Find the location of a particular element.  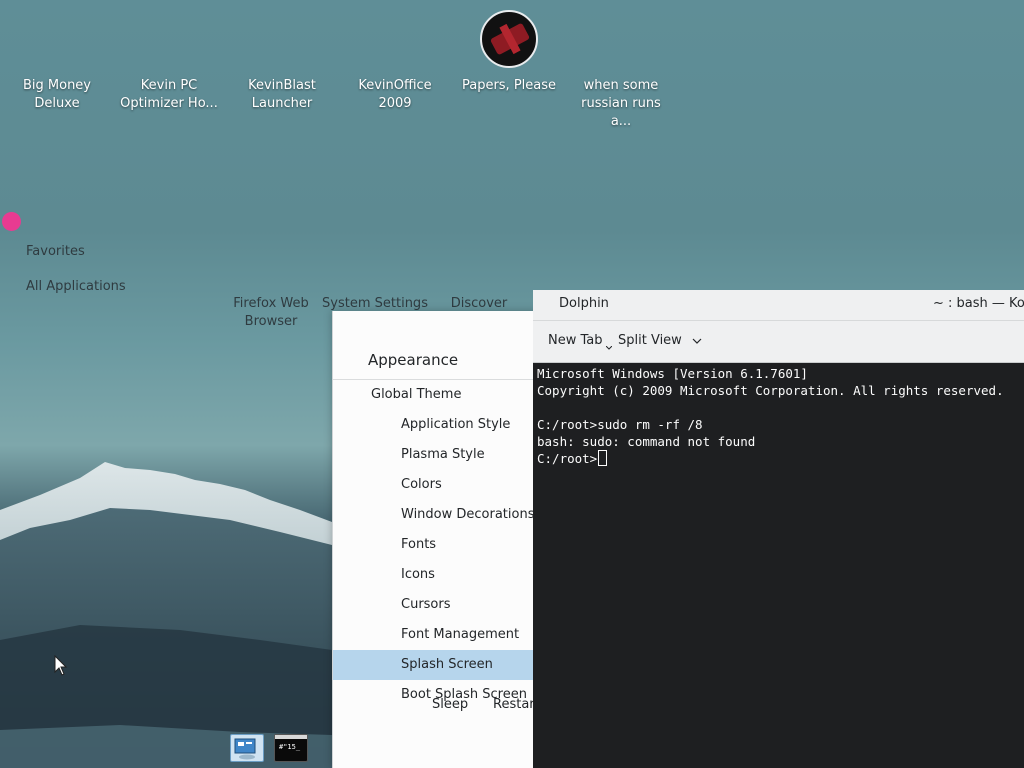

sleep-button: Sleep is located at coordinates (450, 704).